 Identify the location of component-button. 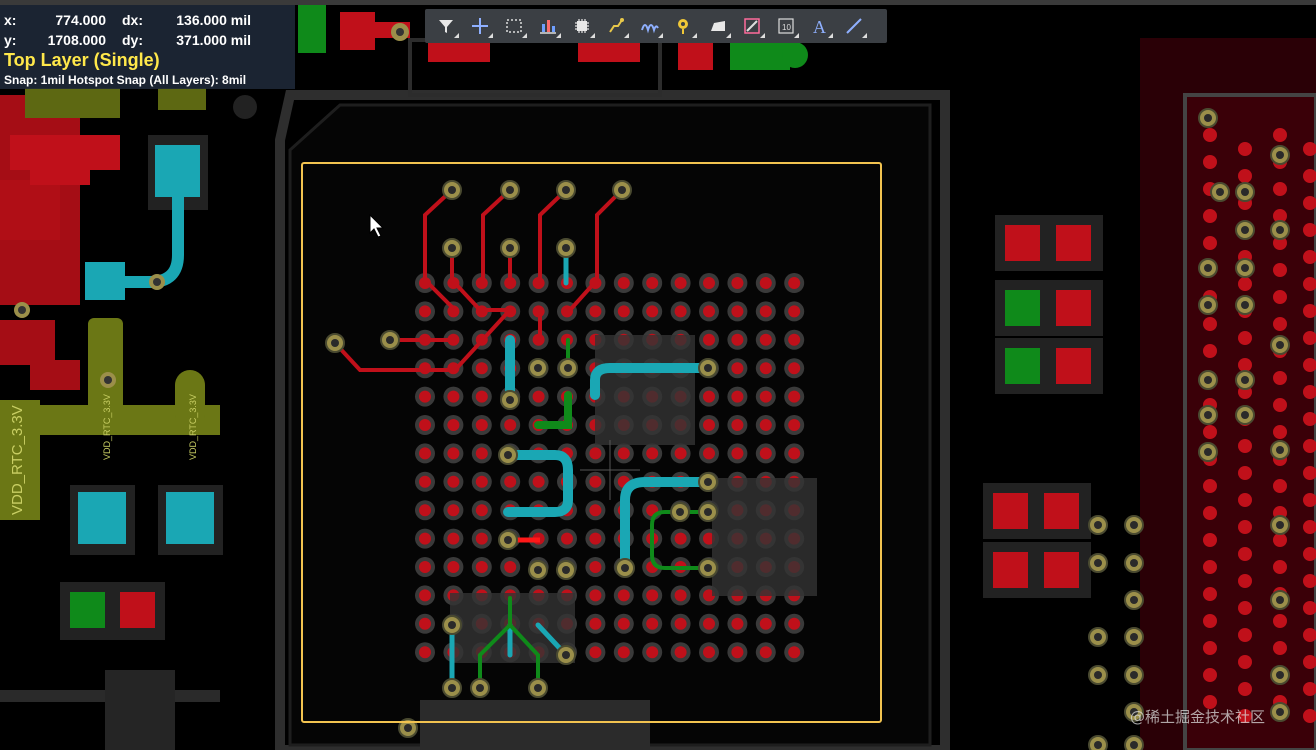
(581, 26).